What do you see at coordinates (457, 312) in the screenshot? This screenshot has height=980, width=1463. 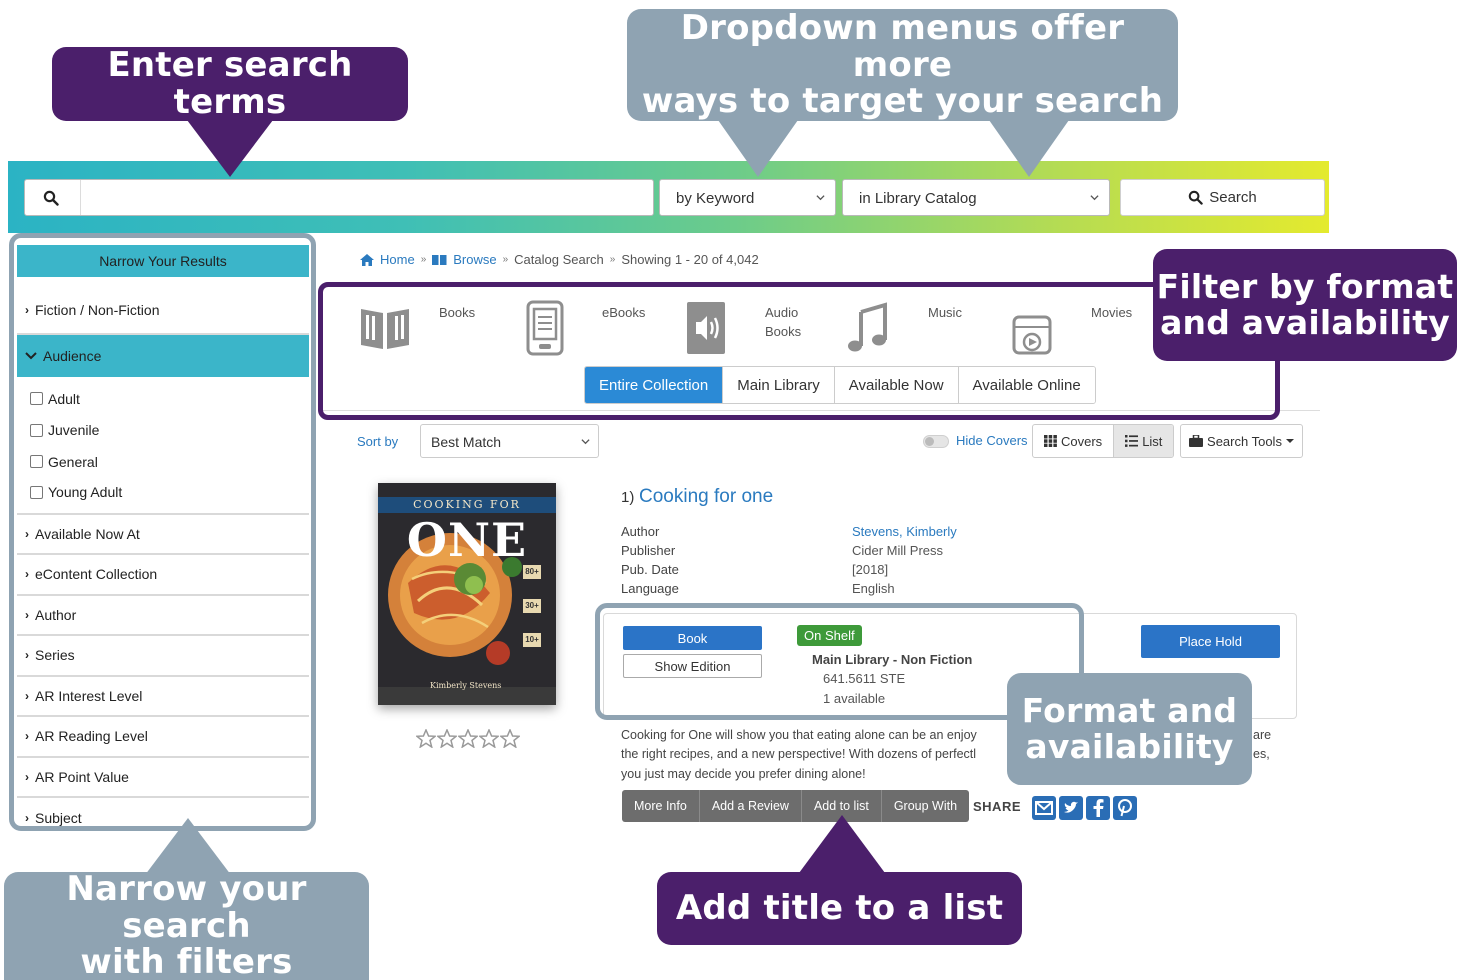 I see `format-label-books: Books` at bounding box center [457, 312].